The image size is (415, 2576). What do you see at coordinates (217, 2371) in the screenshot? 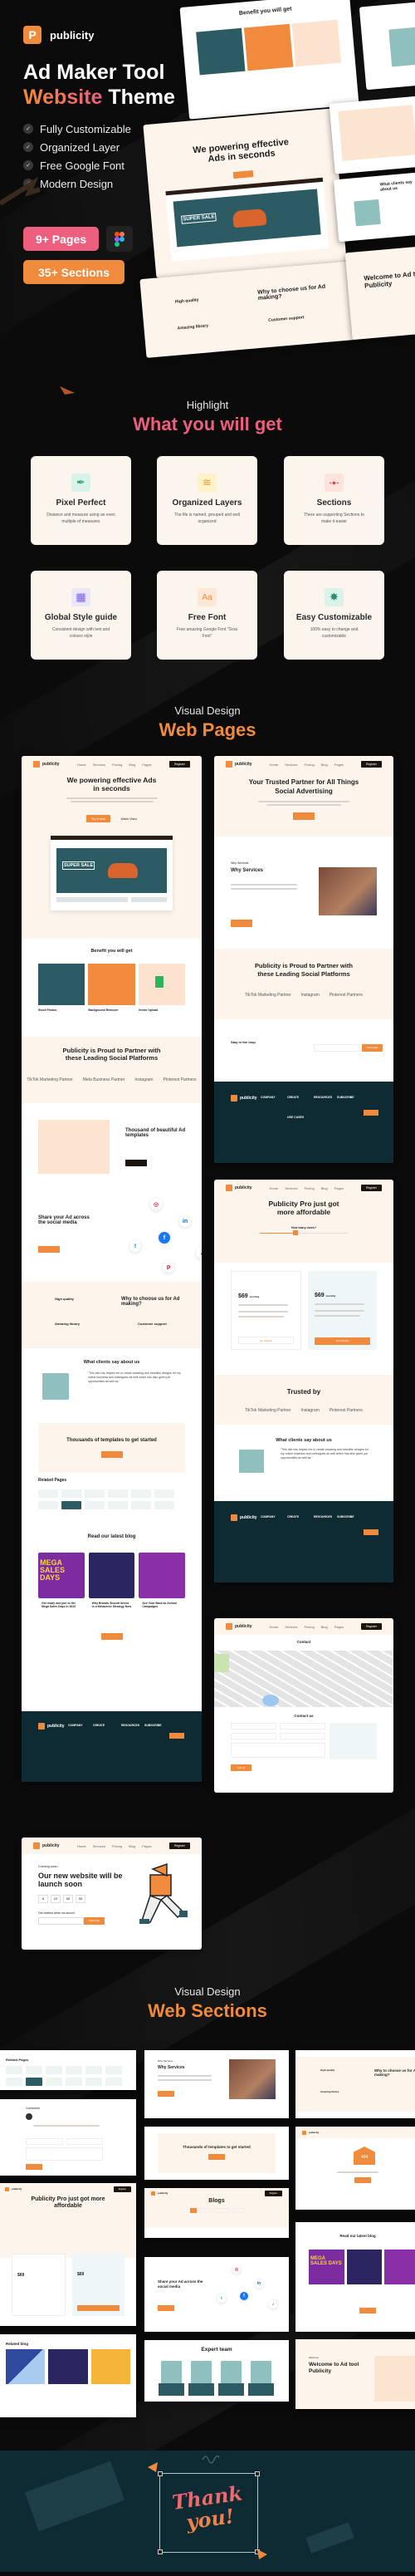
I see `section-expert-team: Expert team` at bounding box center [217, 2371].